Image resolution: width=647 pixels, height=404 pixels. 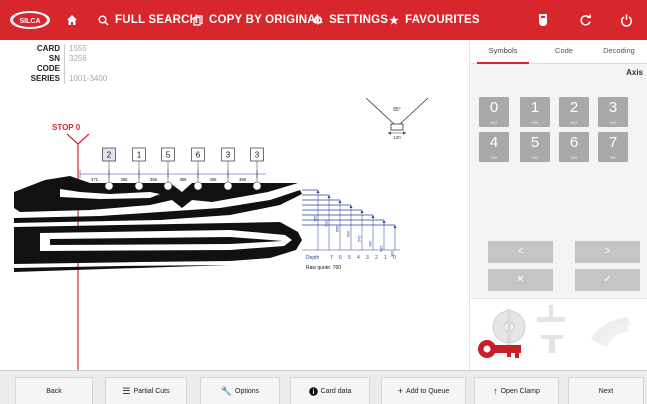 I want to click on home-icon, so click(x=72, y=20).